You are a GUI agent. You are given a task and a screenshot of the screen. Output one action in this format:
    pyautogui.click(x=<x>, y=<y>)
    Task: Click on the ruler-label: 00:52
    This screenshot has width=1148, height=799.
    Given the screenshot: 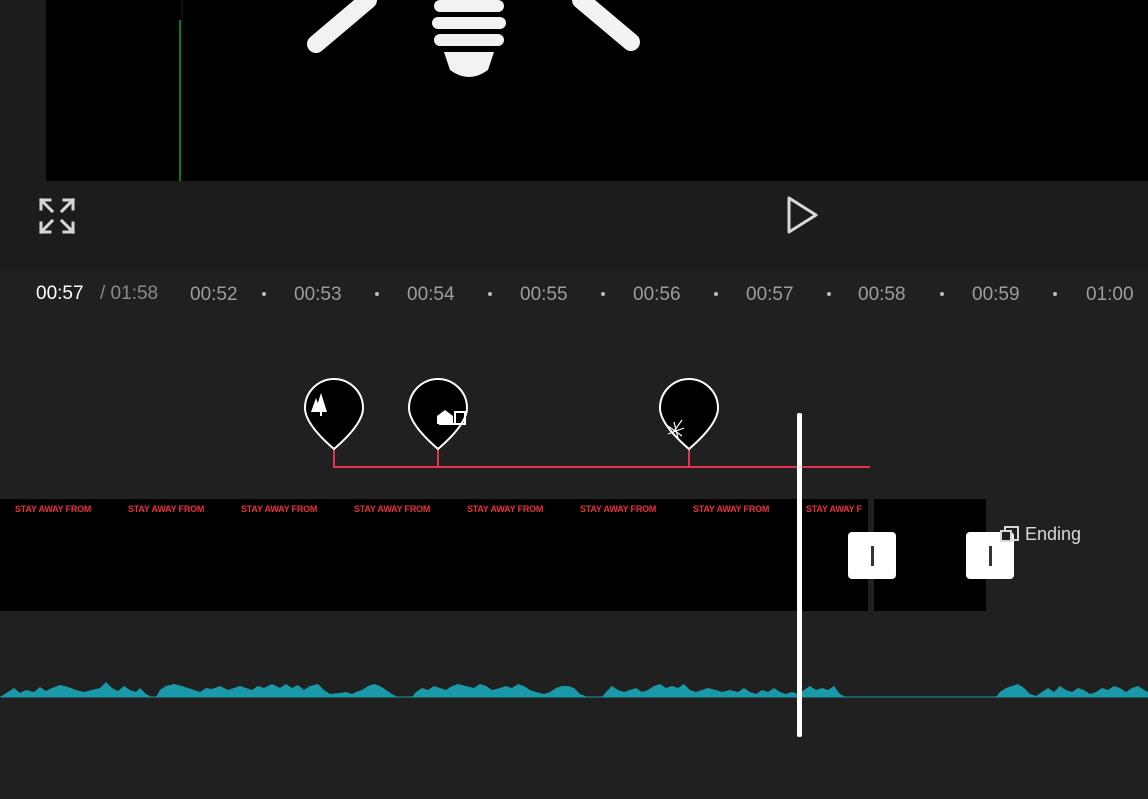 What is the action you would take?
    pyautogui.click(x=214, y=294)
    